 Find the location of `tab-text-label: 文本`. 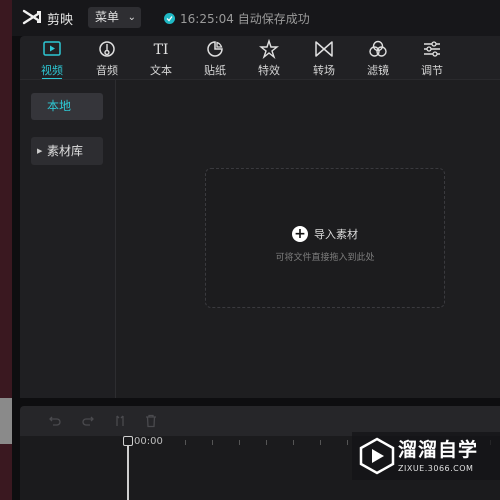

tab-text-label: 文本 is located at coordinates (161, 70).